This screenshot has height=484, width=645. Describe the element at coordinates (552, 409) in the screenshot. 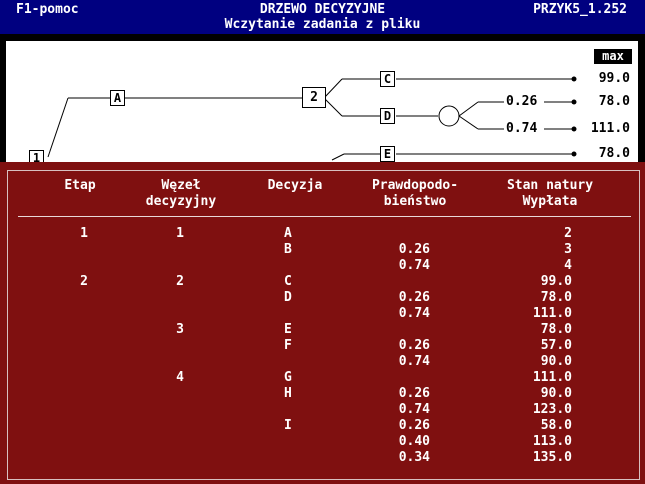

I see `cell-payoff: 123.0` at that location.